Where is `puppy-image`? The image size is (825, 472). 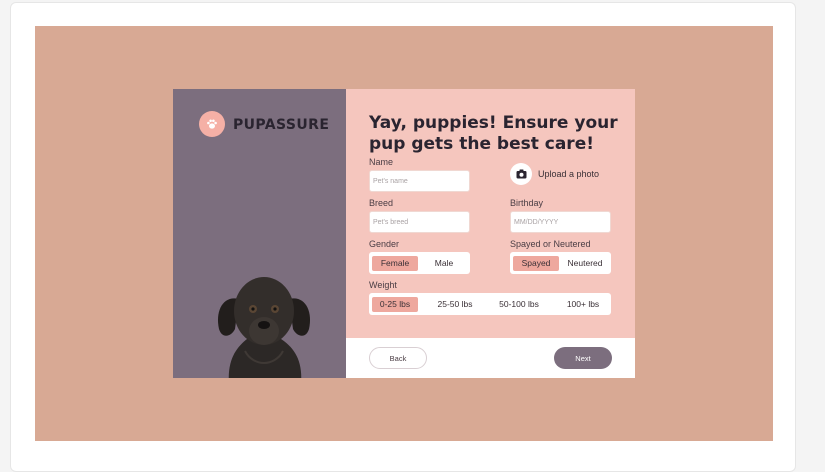 puppy-image is located at coordinates (264, 327).